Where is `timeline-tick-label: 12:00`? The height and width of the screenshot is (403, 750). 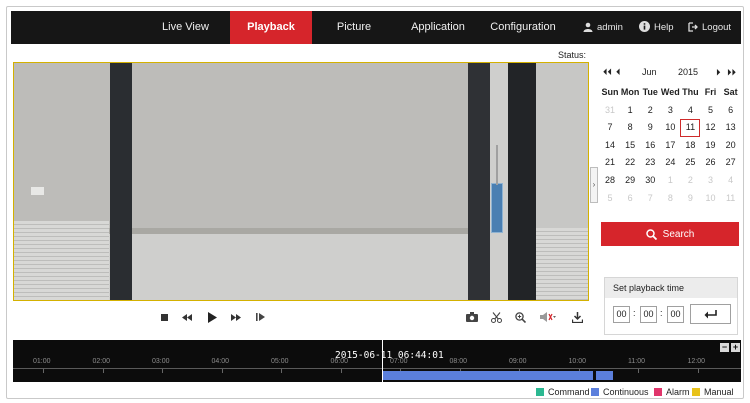
timeline-tick-label: 12:00 is located at coordinates (696, 361).